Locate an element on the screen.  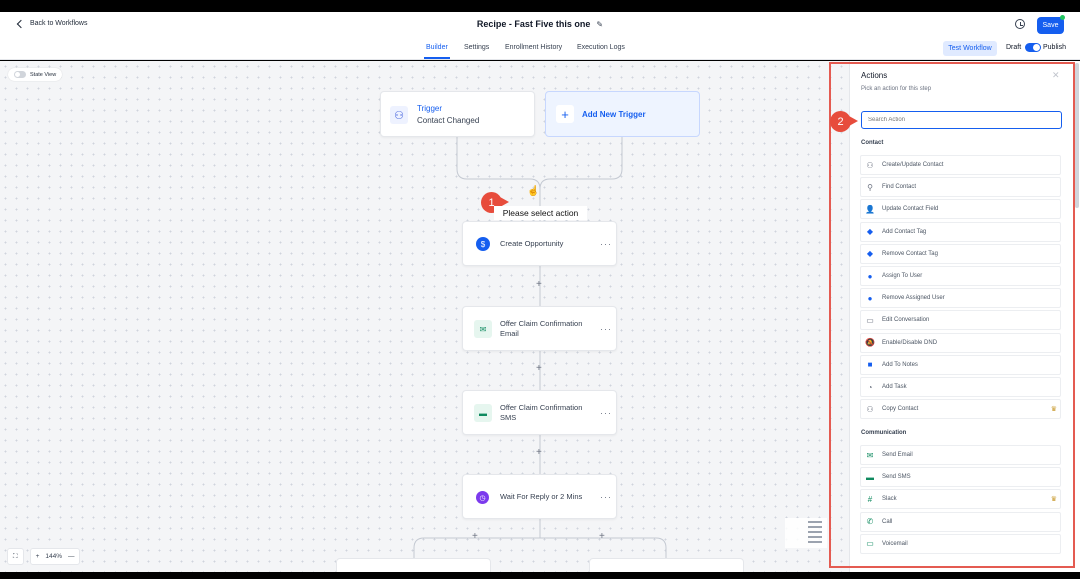
action-item: ◆ Add Contact Tag is located at coordinates (960, 231).